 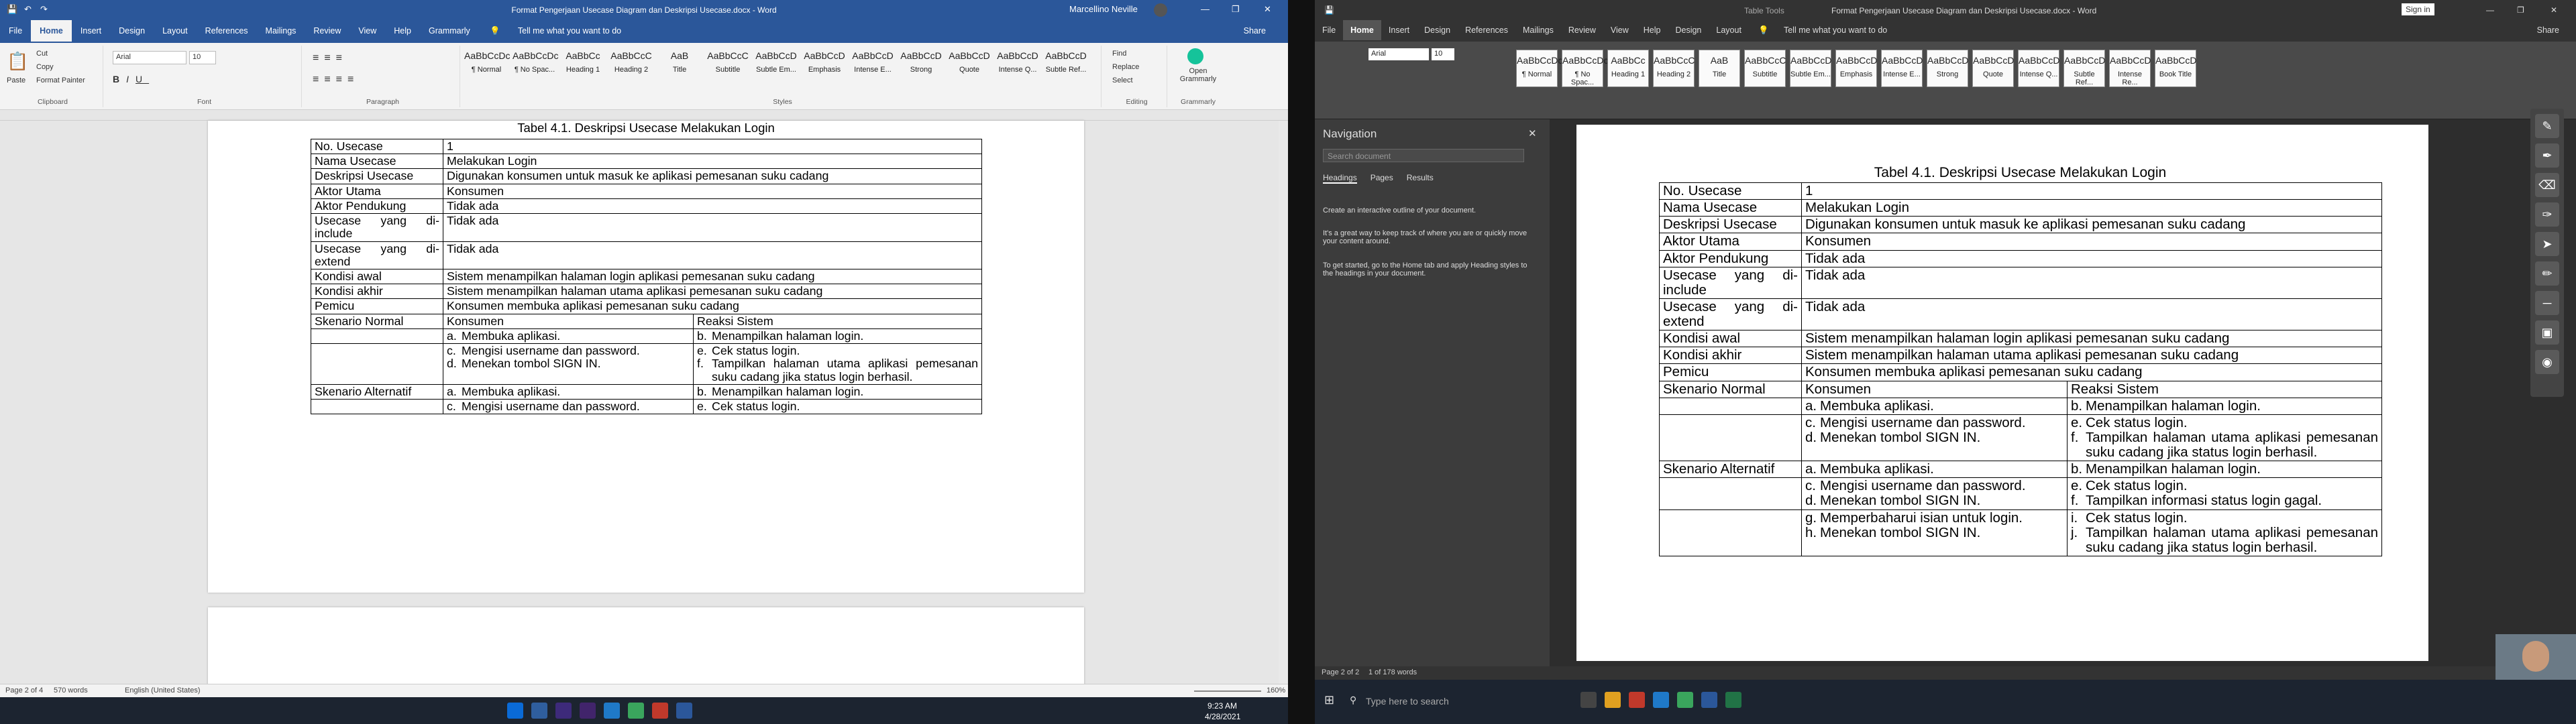 What do you see at coordinates (2547, 244) in the screenshot?
I see `pointer-icon: ➤` at bounding box center [2547, 244].